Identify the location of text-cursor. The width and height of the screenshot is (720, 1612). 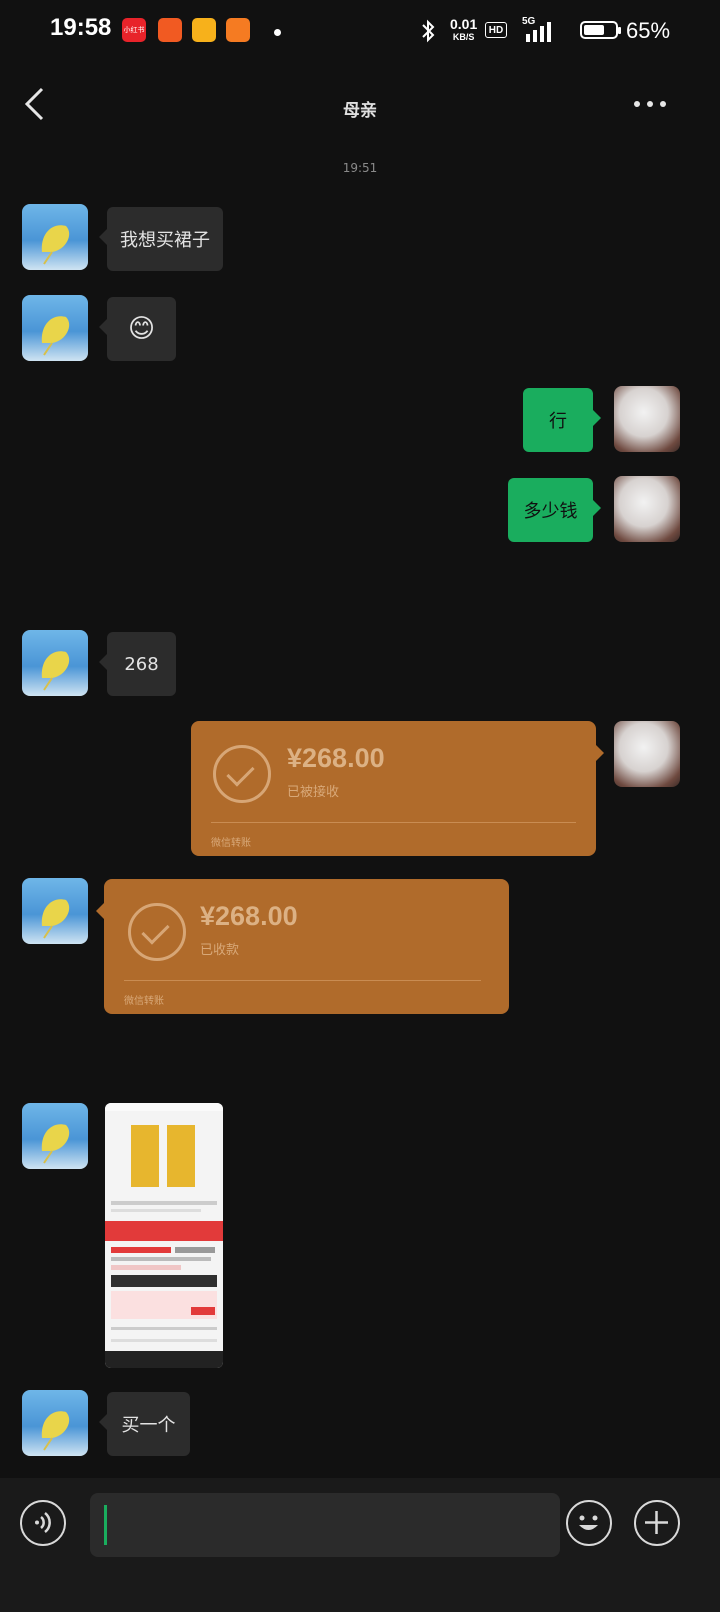
(105, 1525).